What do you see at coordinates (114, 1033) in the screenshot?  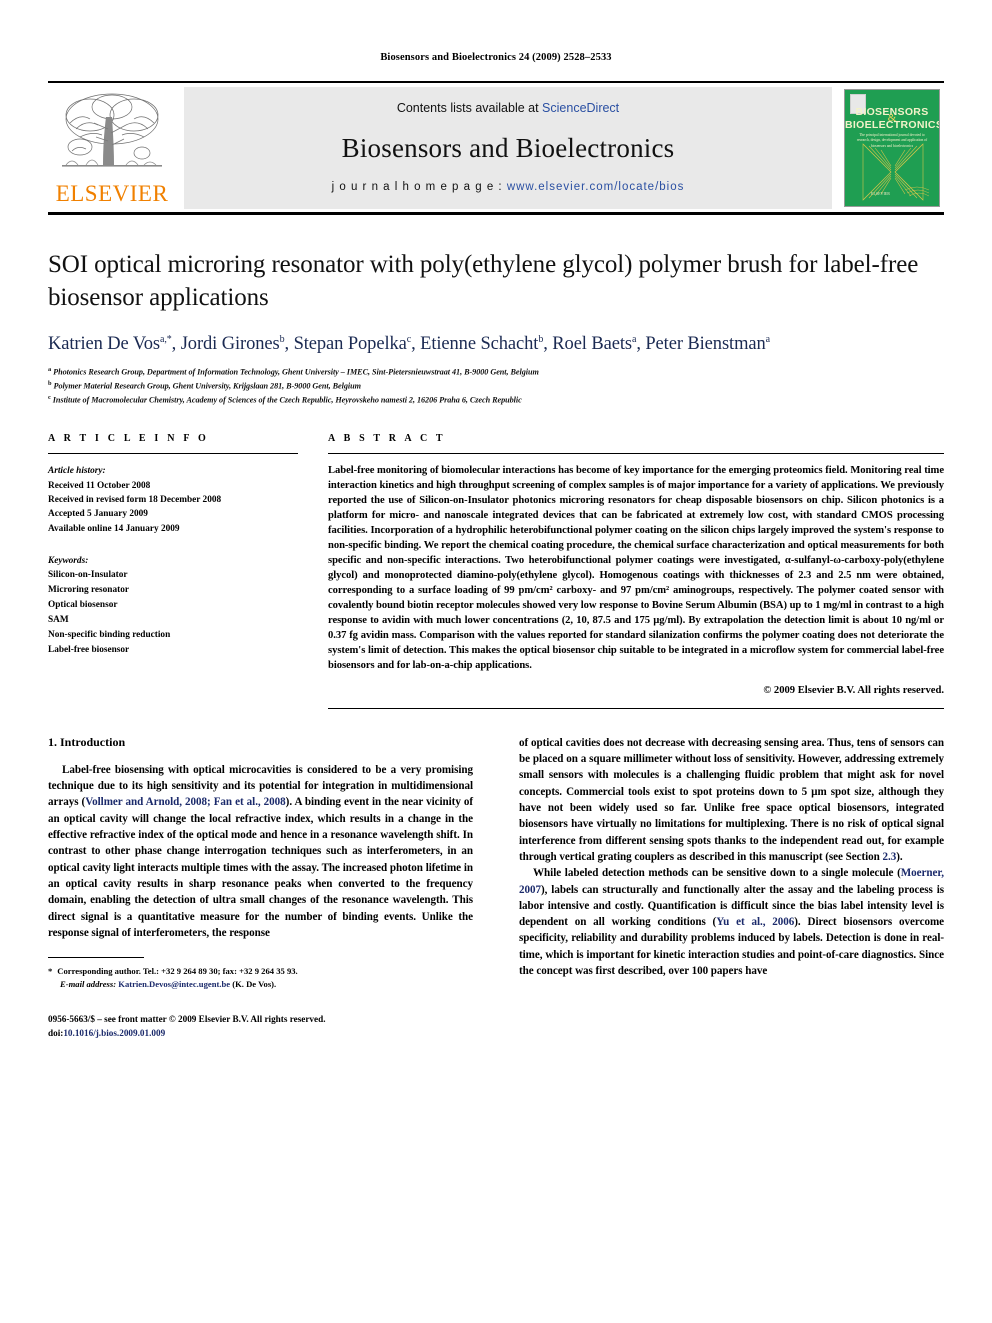 I see `doi-link: 10.1016/j.bios.2009.01.009` at bounding box center [114, 1033].